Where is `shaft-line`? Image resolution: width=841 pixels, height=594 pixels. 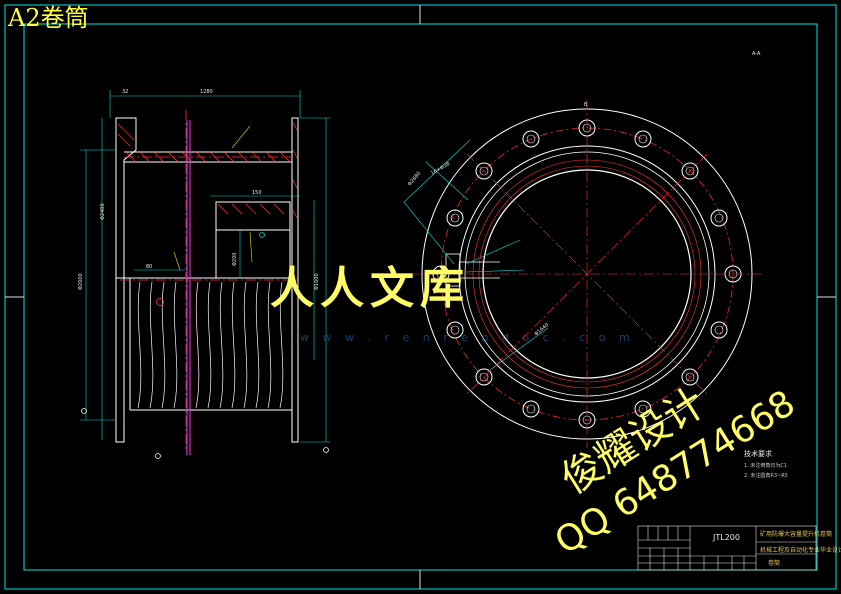
shaft-line is located at coordinates (188, 287).